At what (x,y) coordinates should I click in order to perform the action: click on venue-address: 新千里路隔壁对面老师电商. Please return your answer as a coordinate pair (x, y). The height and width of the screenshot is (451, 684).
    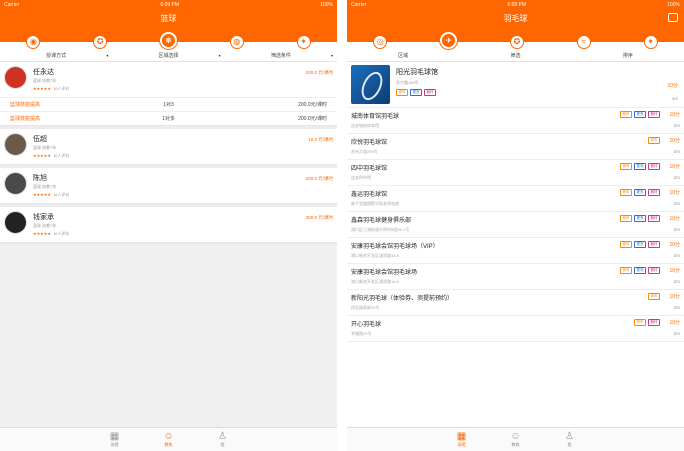
    Looking at the image, I should click on (375, 203).